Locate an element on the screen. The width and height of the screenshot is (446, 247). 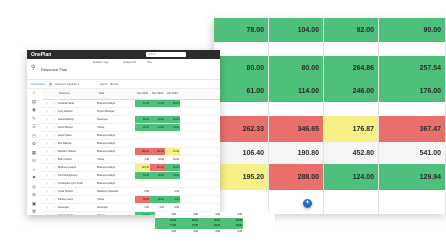
analysis-unit-field: Analysis Unit is located at coordinates (129, 63).